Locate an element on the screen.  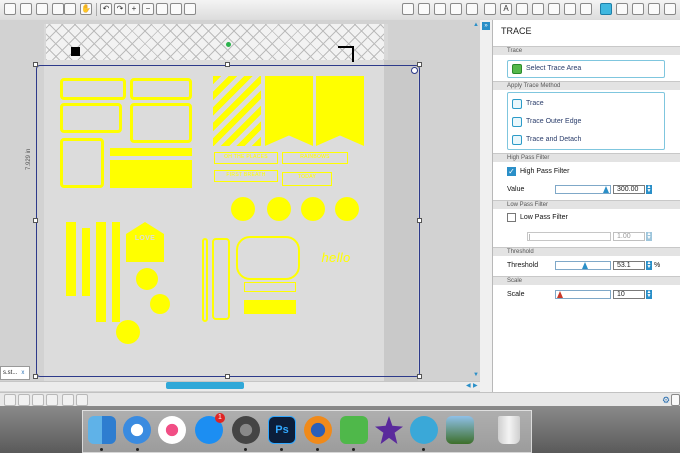
system-preferences-icon is located at coordinates (246, 430).